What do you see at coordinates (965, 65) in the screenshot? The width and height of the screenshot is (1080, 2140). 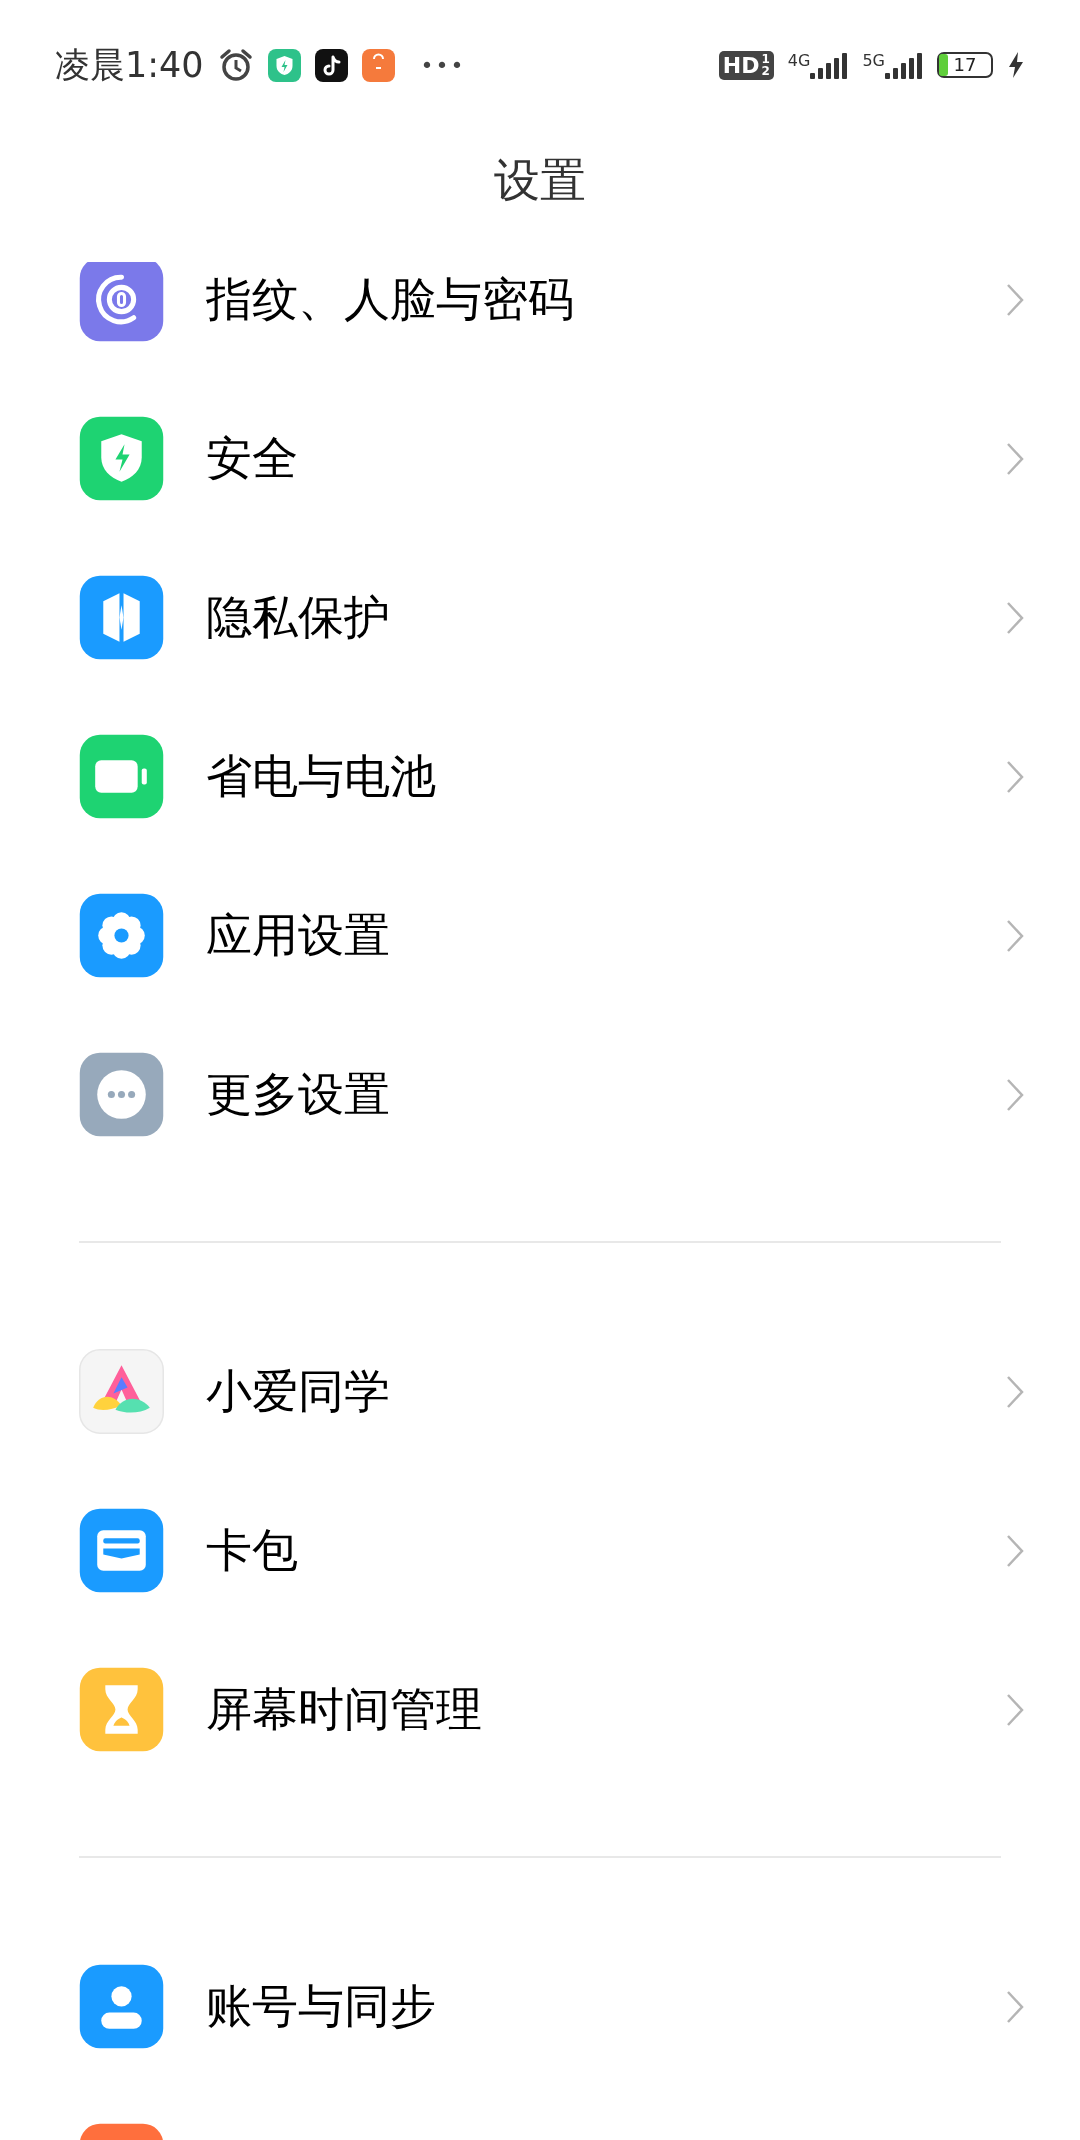 I see `battery-percent: 17` at bounding box center [965, 65].